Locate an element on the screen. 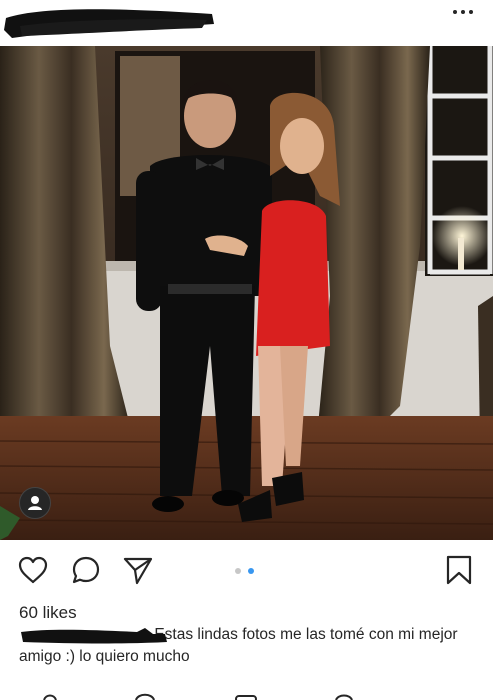 Image resolution: width=493 pixels, height=700 pixels. post-action-bar is located at coordinates (246, 570).